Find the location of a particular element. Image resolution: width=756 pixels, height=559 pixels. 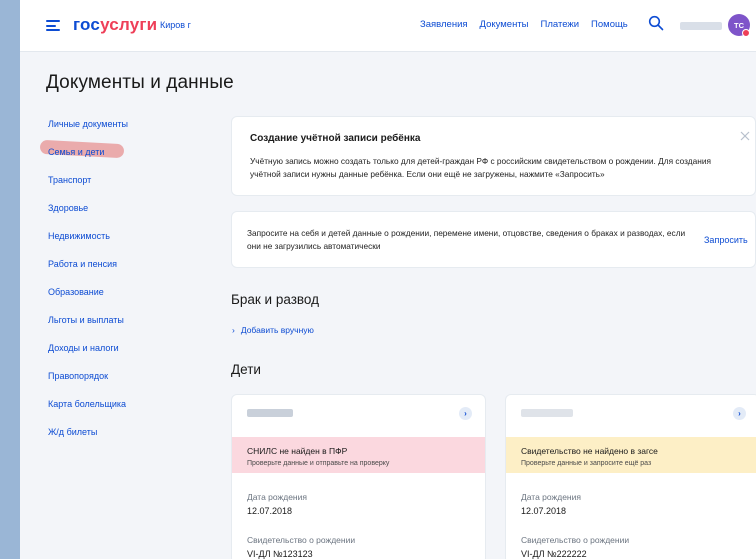

warning-title: СНИЛС не найден в ПФР is located at coordinates (297, 451).